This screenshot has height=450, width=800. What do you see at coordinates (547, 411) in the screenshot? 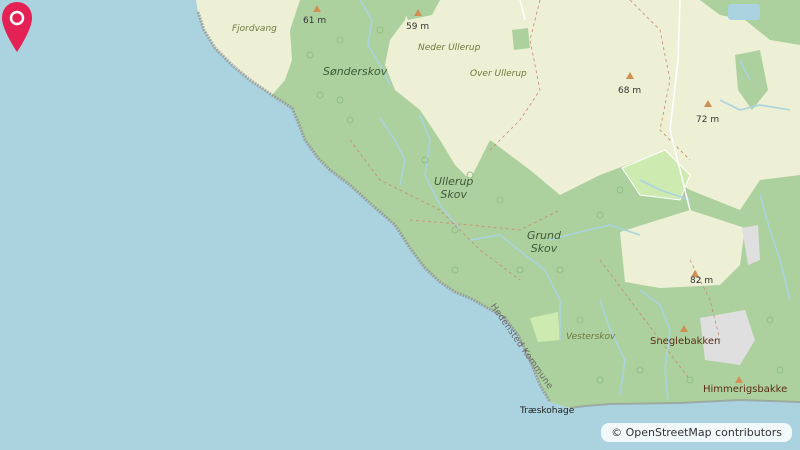
I see `label-traeskohage: Træskohage` at bounding box center [547, 411].